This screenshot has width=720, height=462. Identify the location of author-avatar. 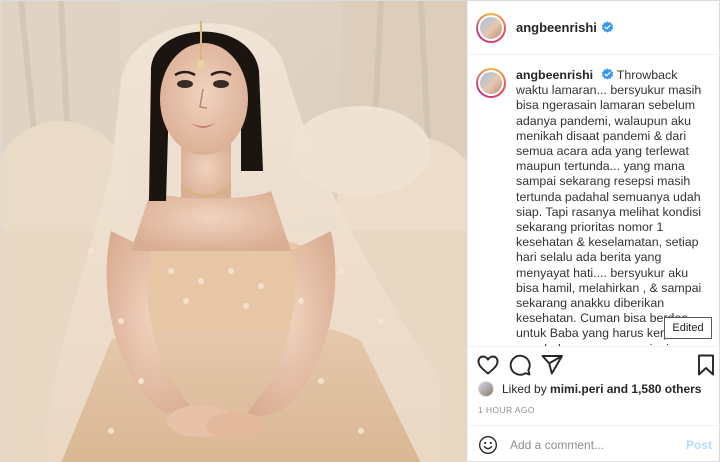
(491, 27).